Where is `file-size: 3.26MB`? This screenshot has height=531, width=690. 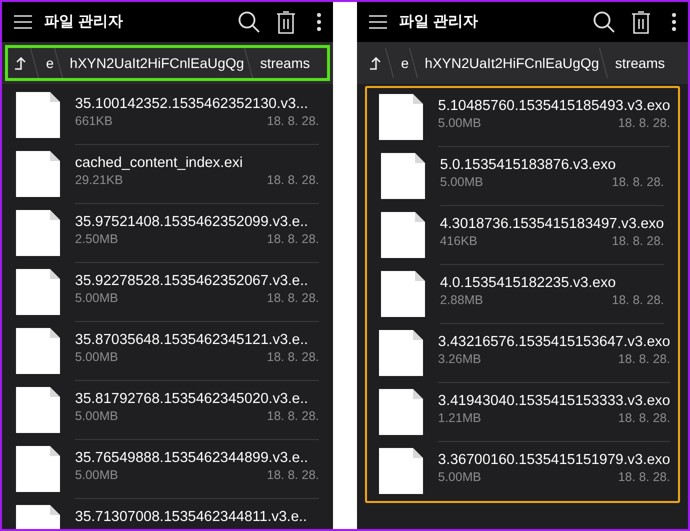
file-size: 3.26MB is located at coordinates (460, 359).